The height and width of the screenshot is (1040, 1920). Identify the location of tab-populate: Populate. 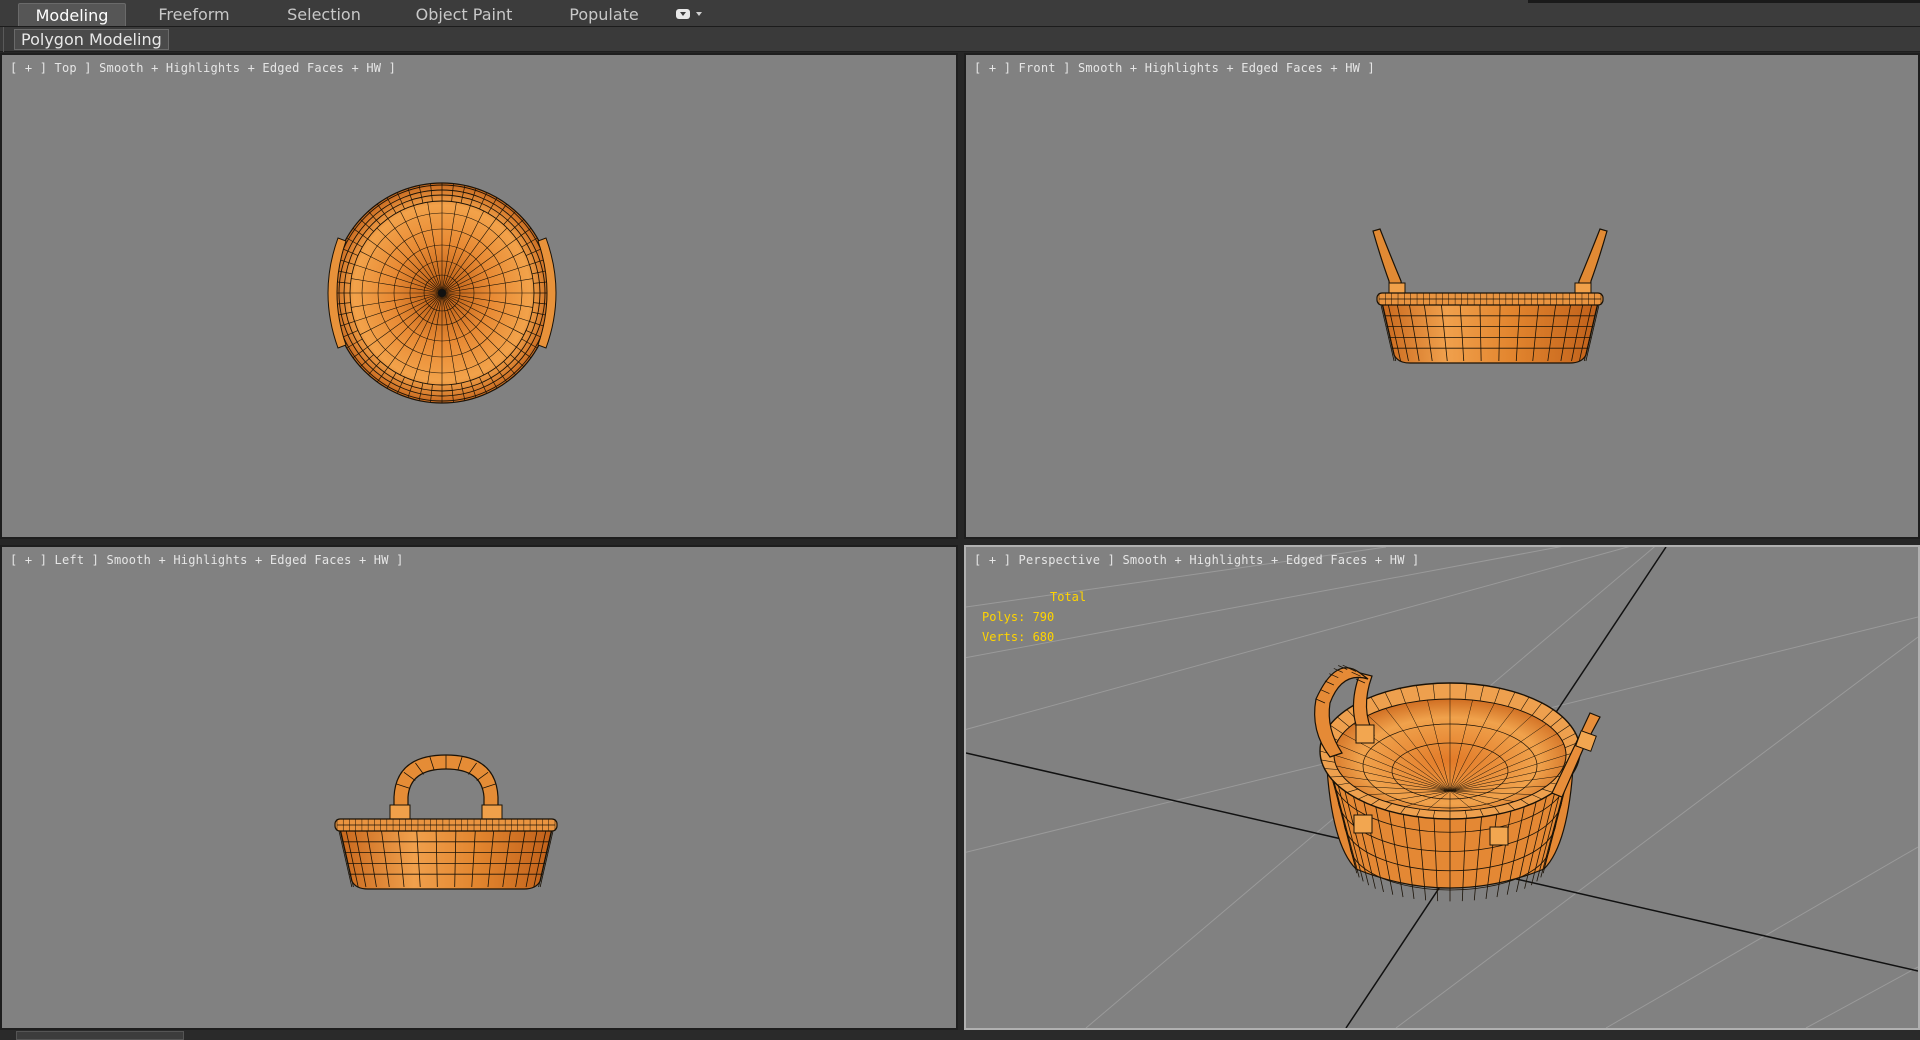
(604, 14).